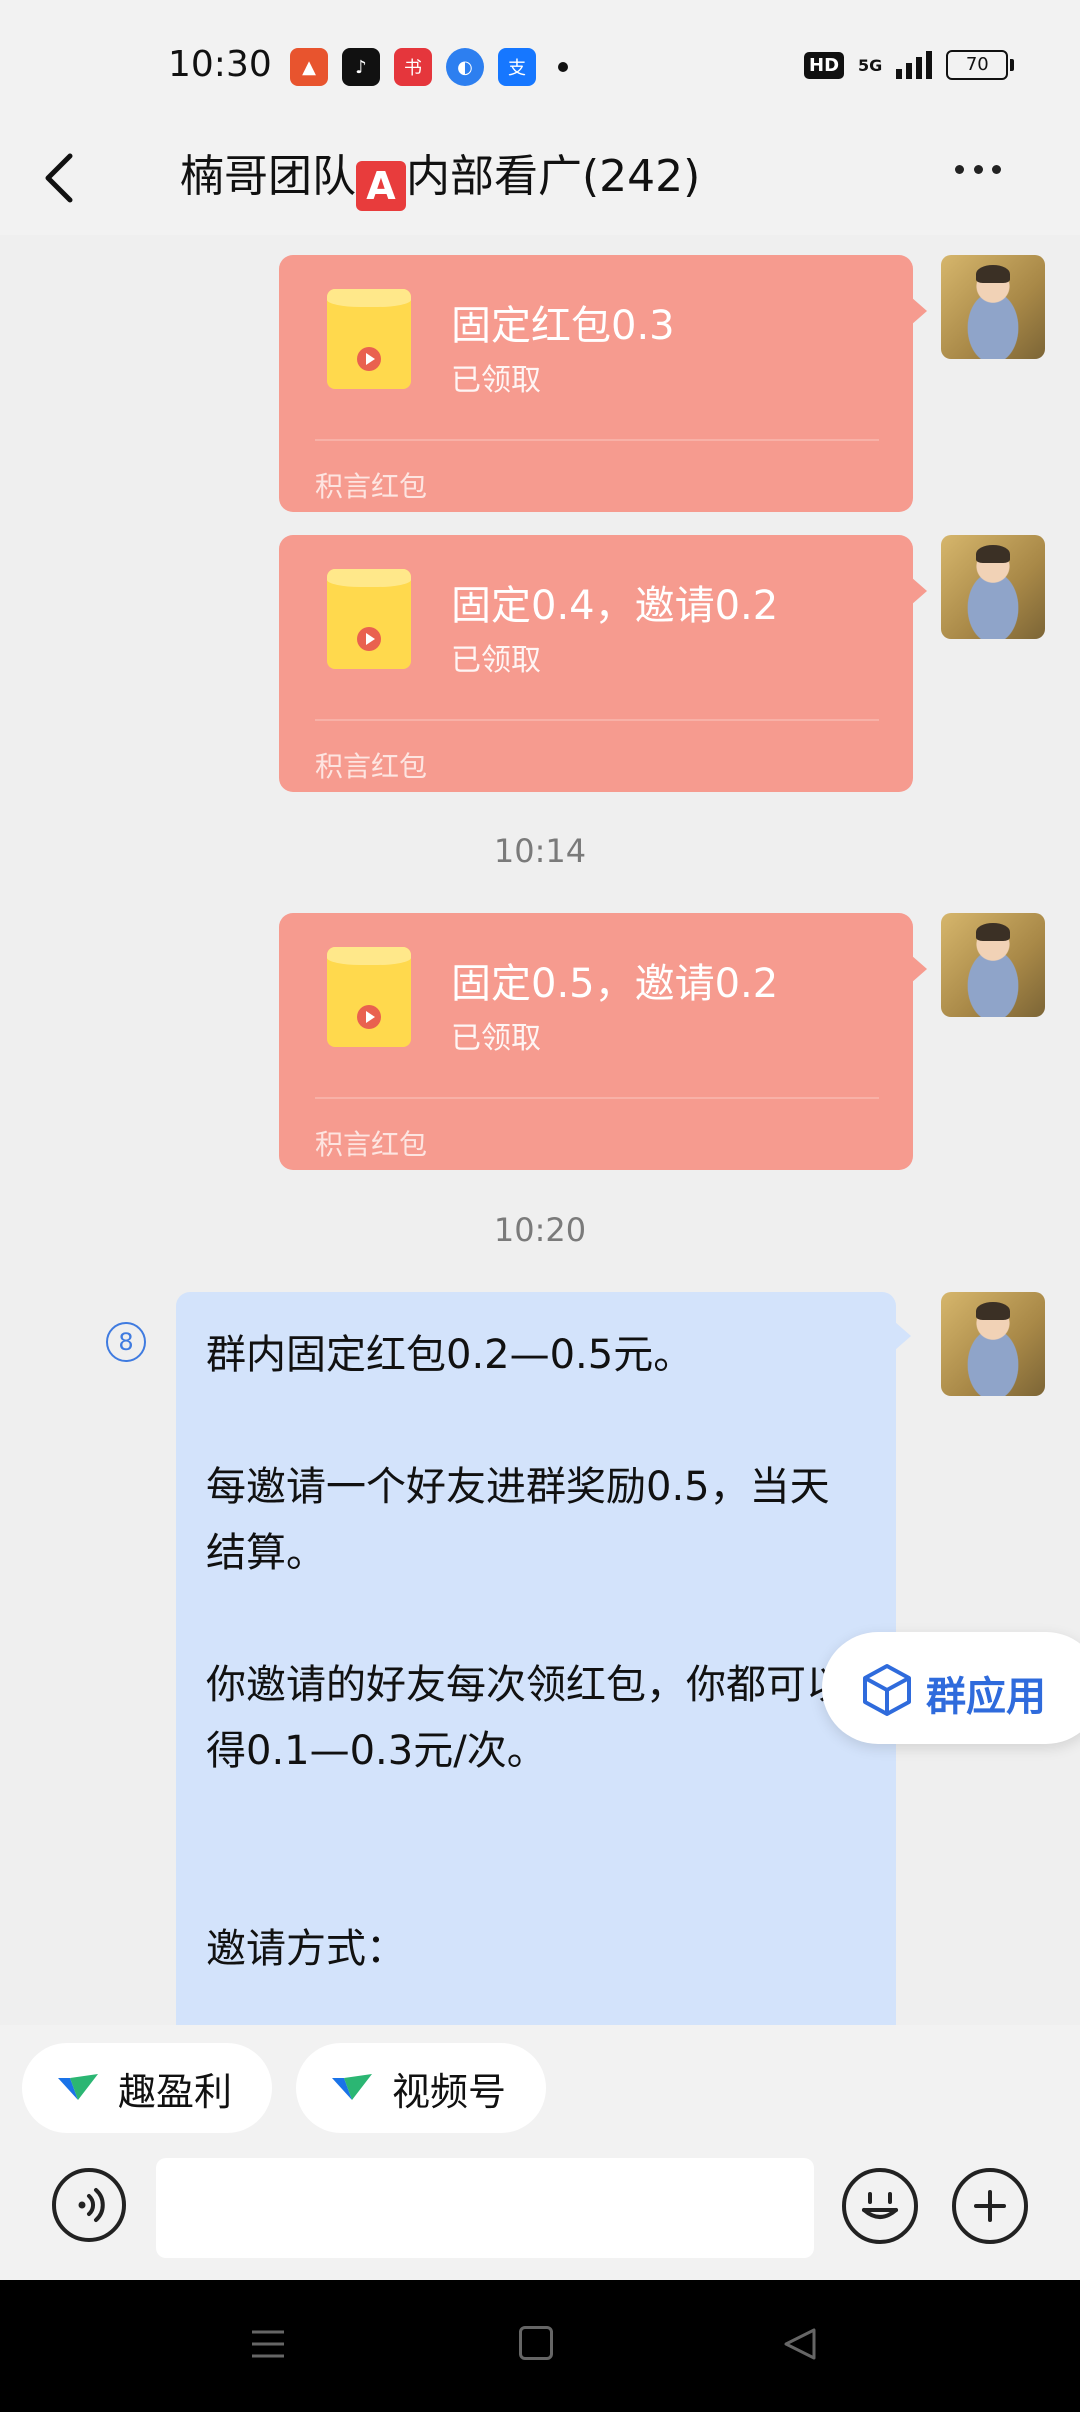 Image resolution: width=1080 pixels, height=2412 pixels. Describe the element at coordinates (220, 64) in the screenshot. I see `status-time: 10:30` at that location.